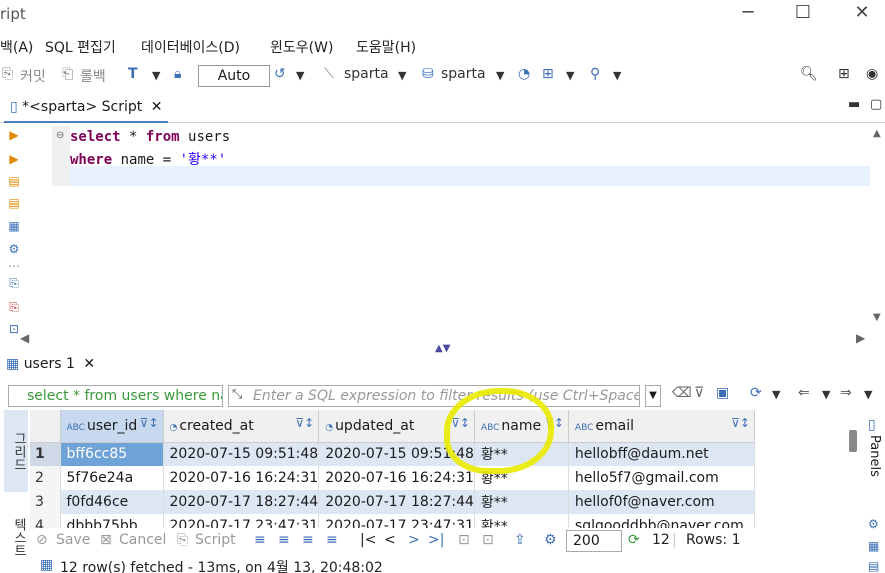 Image resolution: width=885 pixels, height=573 pixels. I want to click on fetch-page-icon: ⊡, so click(464, 540).